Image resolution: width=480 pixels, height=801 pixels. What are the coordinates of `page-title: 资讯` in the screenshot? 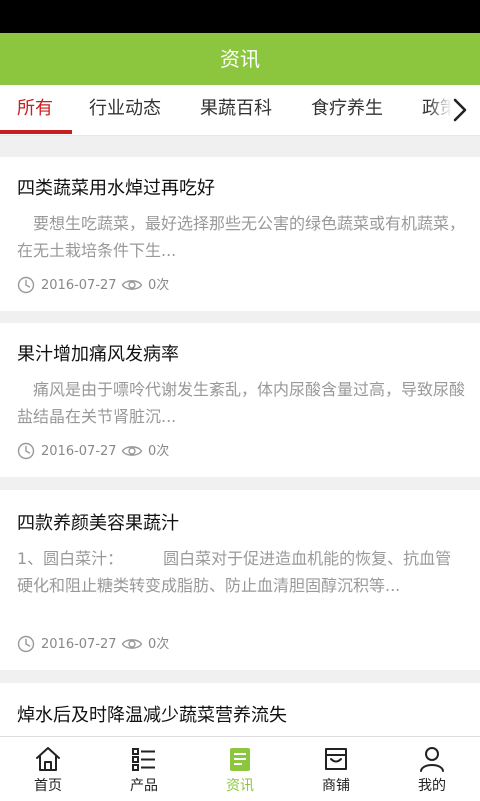 It's located at (240, 59).